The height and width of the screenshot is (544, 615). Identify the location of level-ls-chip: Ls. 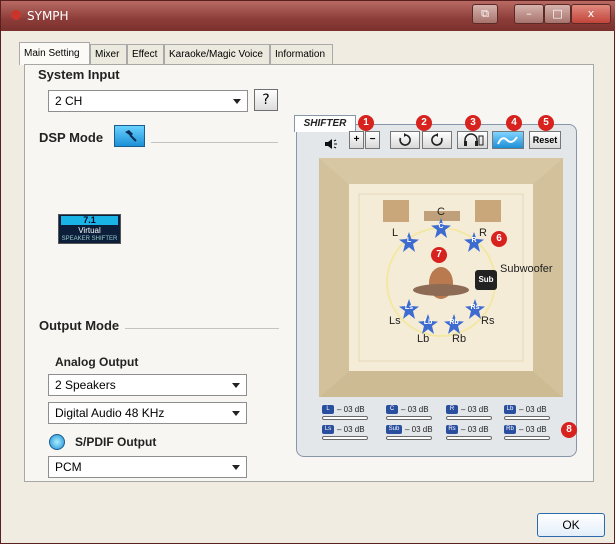
(328, 429).